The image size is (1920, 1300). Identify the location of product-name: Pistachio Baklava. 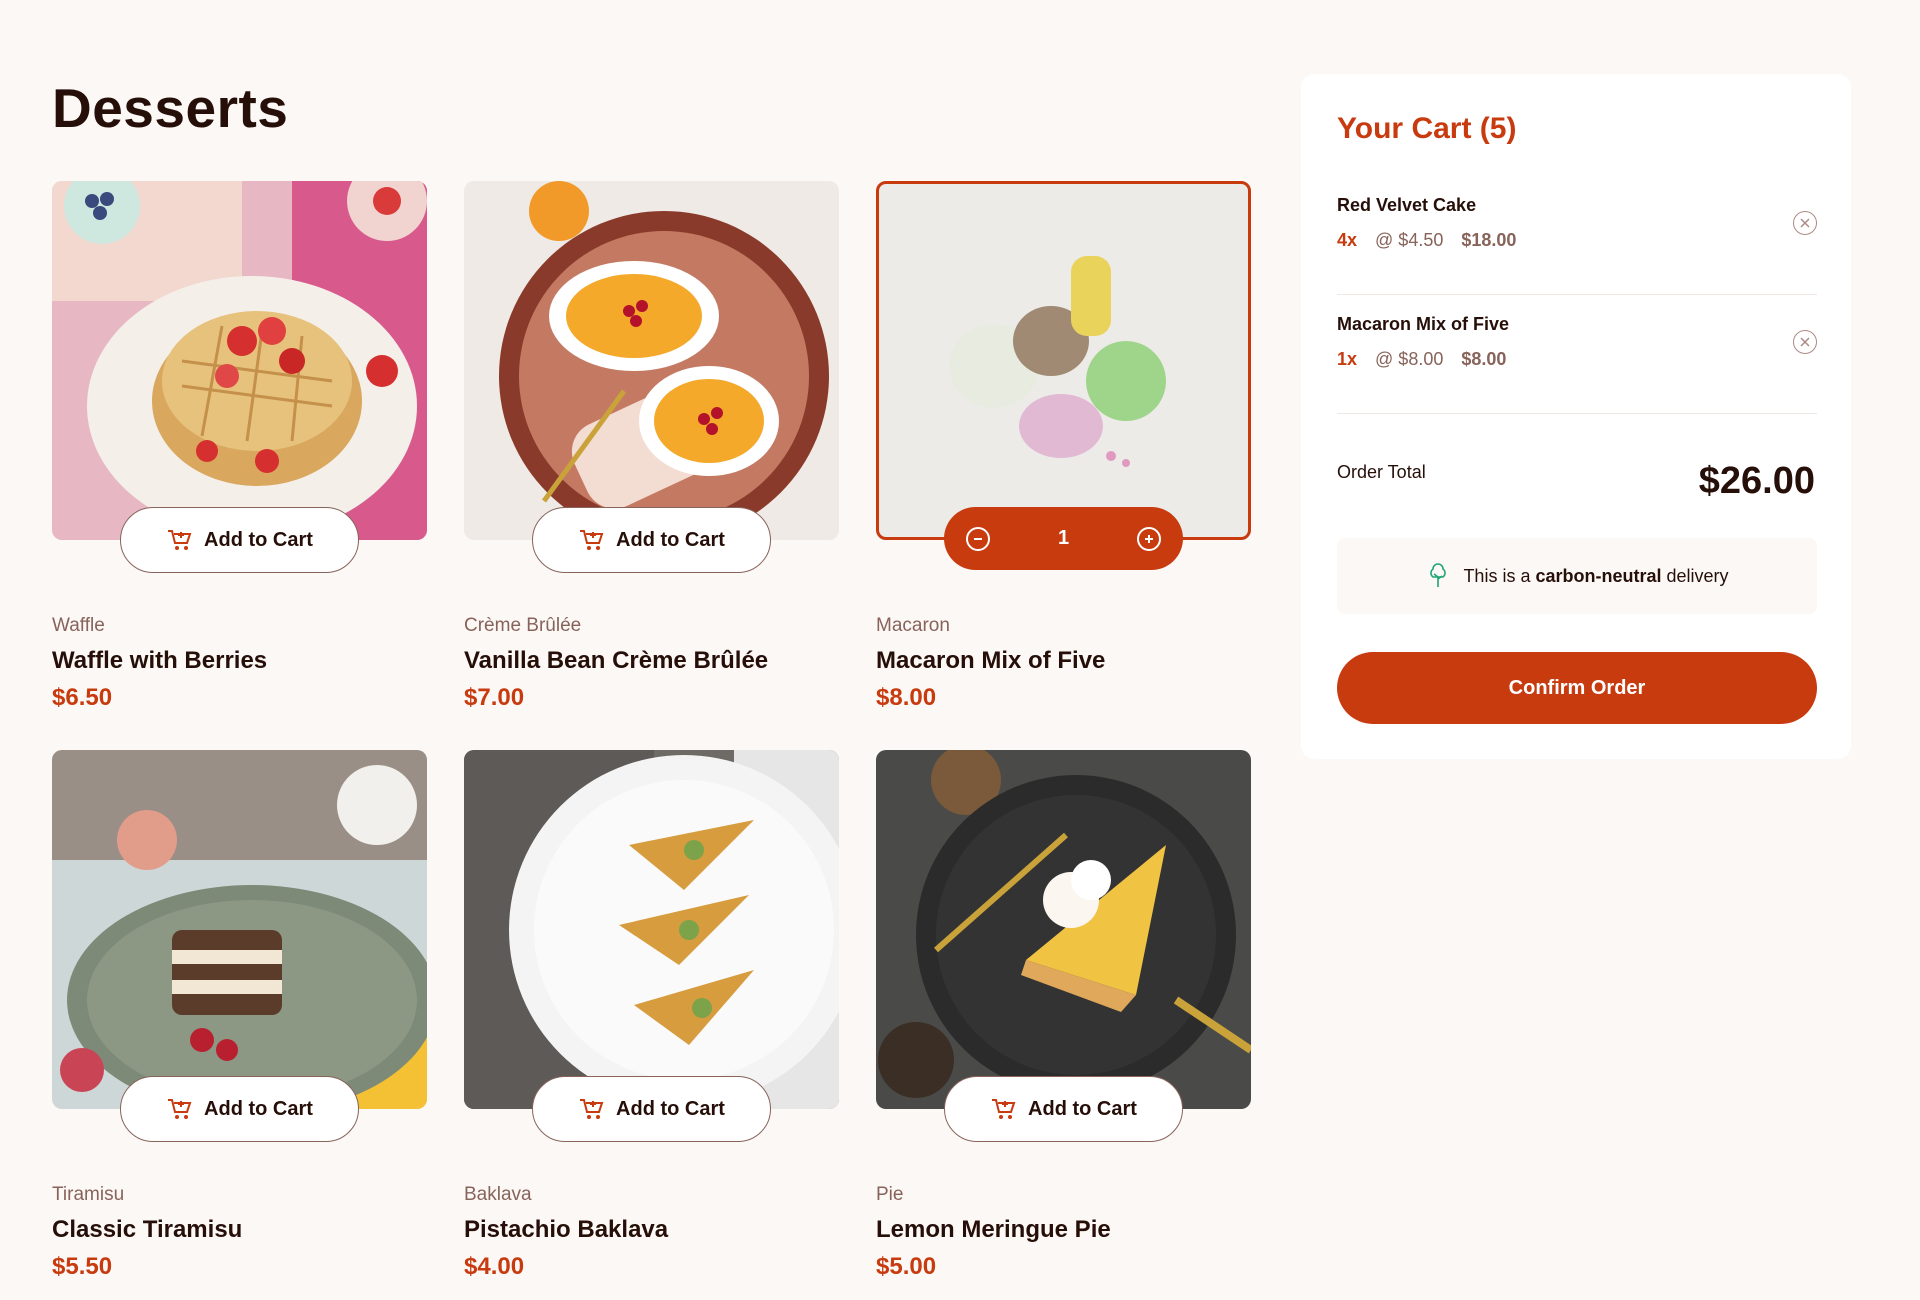
(566, 1229).